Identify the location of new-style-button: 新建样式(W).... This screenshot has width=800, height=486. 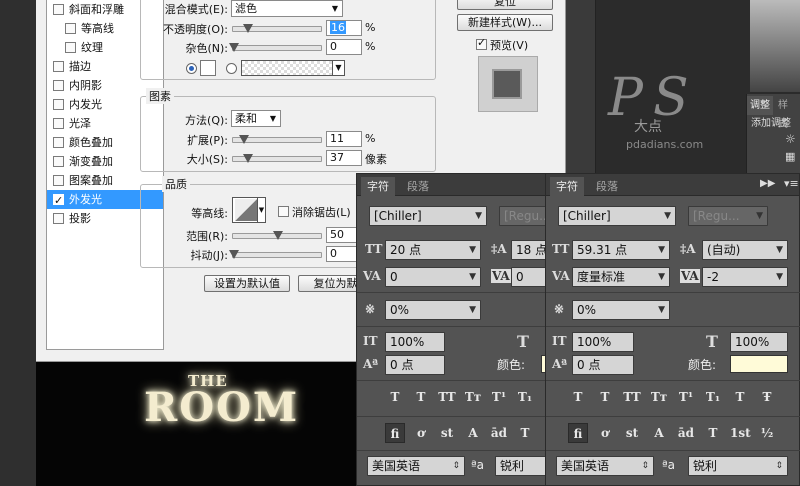
(505, 22).